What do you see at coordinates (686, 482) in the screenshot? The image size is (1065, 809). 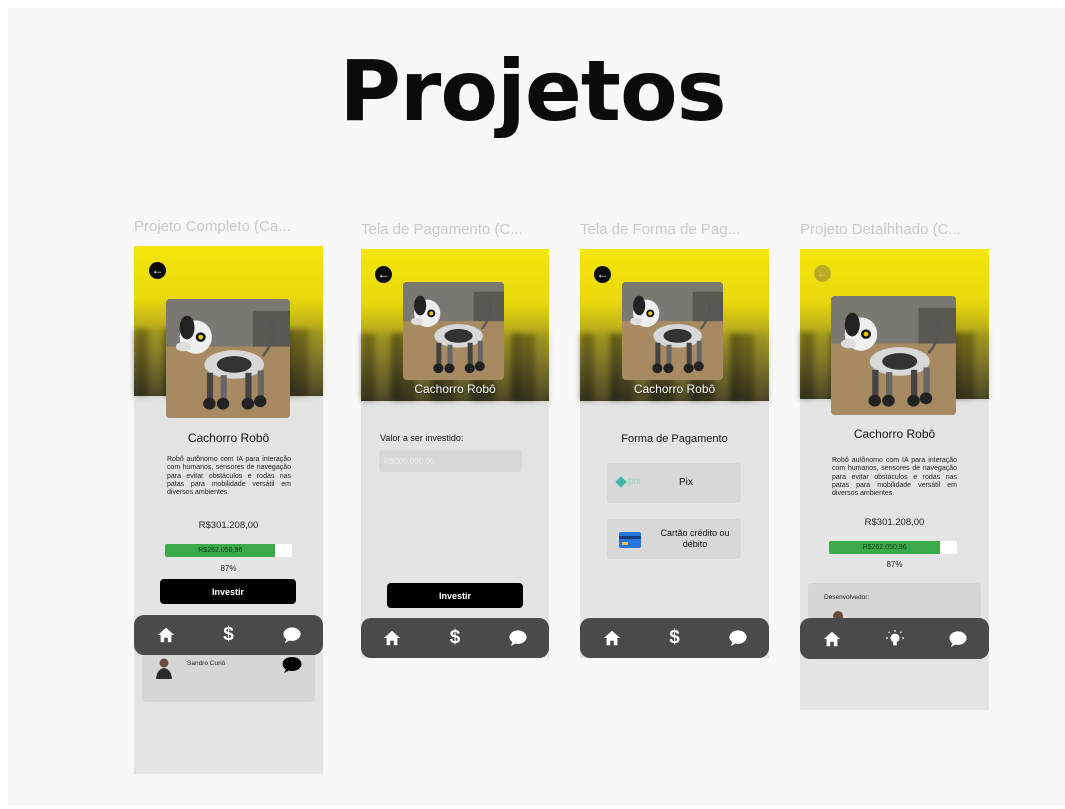 I see `pix-label: Pix` at bounding box center [686, 482].